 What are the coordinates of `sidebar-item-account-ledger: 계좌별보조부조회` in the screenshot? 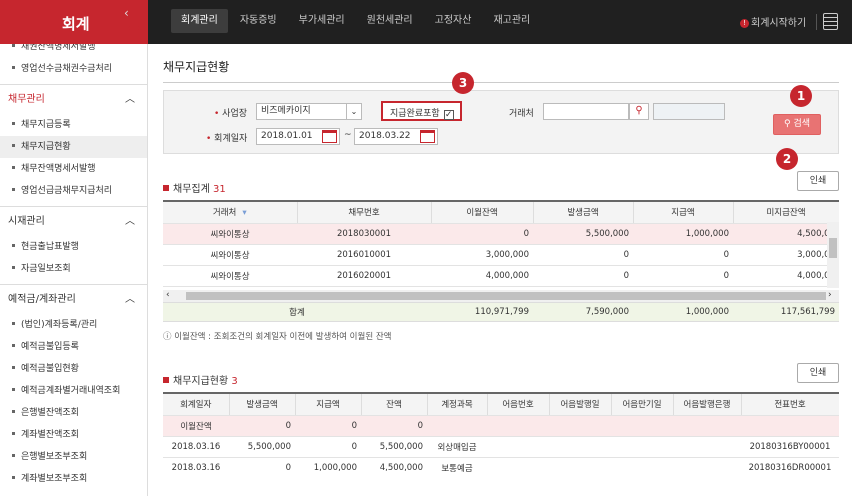 It's located at (73, 479).